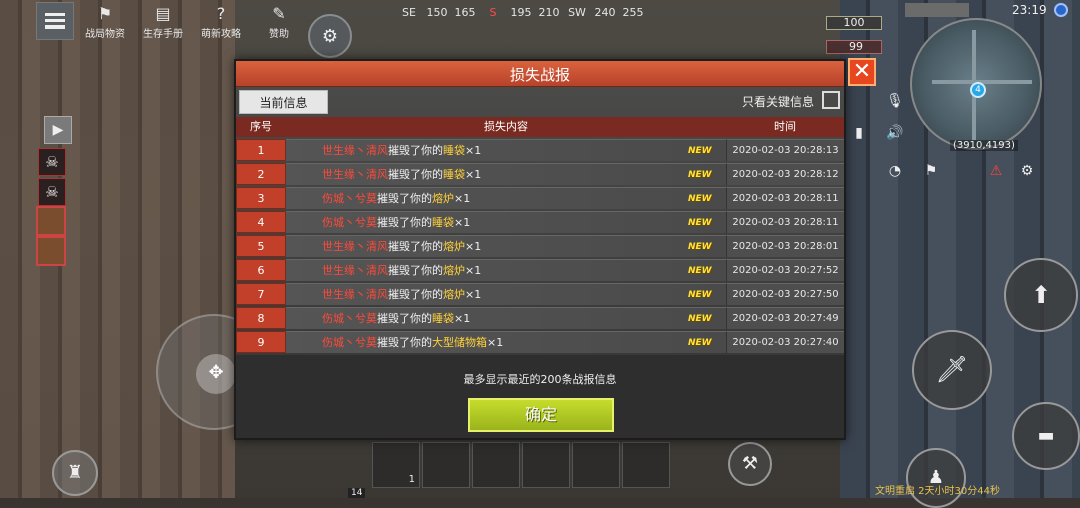 This screenshot has height=508, width=1080. I want to click on row-content: 伤城丶兮莫摧毁了你的大型储物箱×1 NEW, so click(506, 342).